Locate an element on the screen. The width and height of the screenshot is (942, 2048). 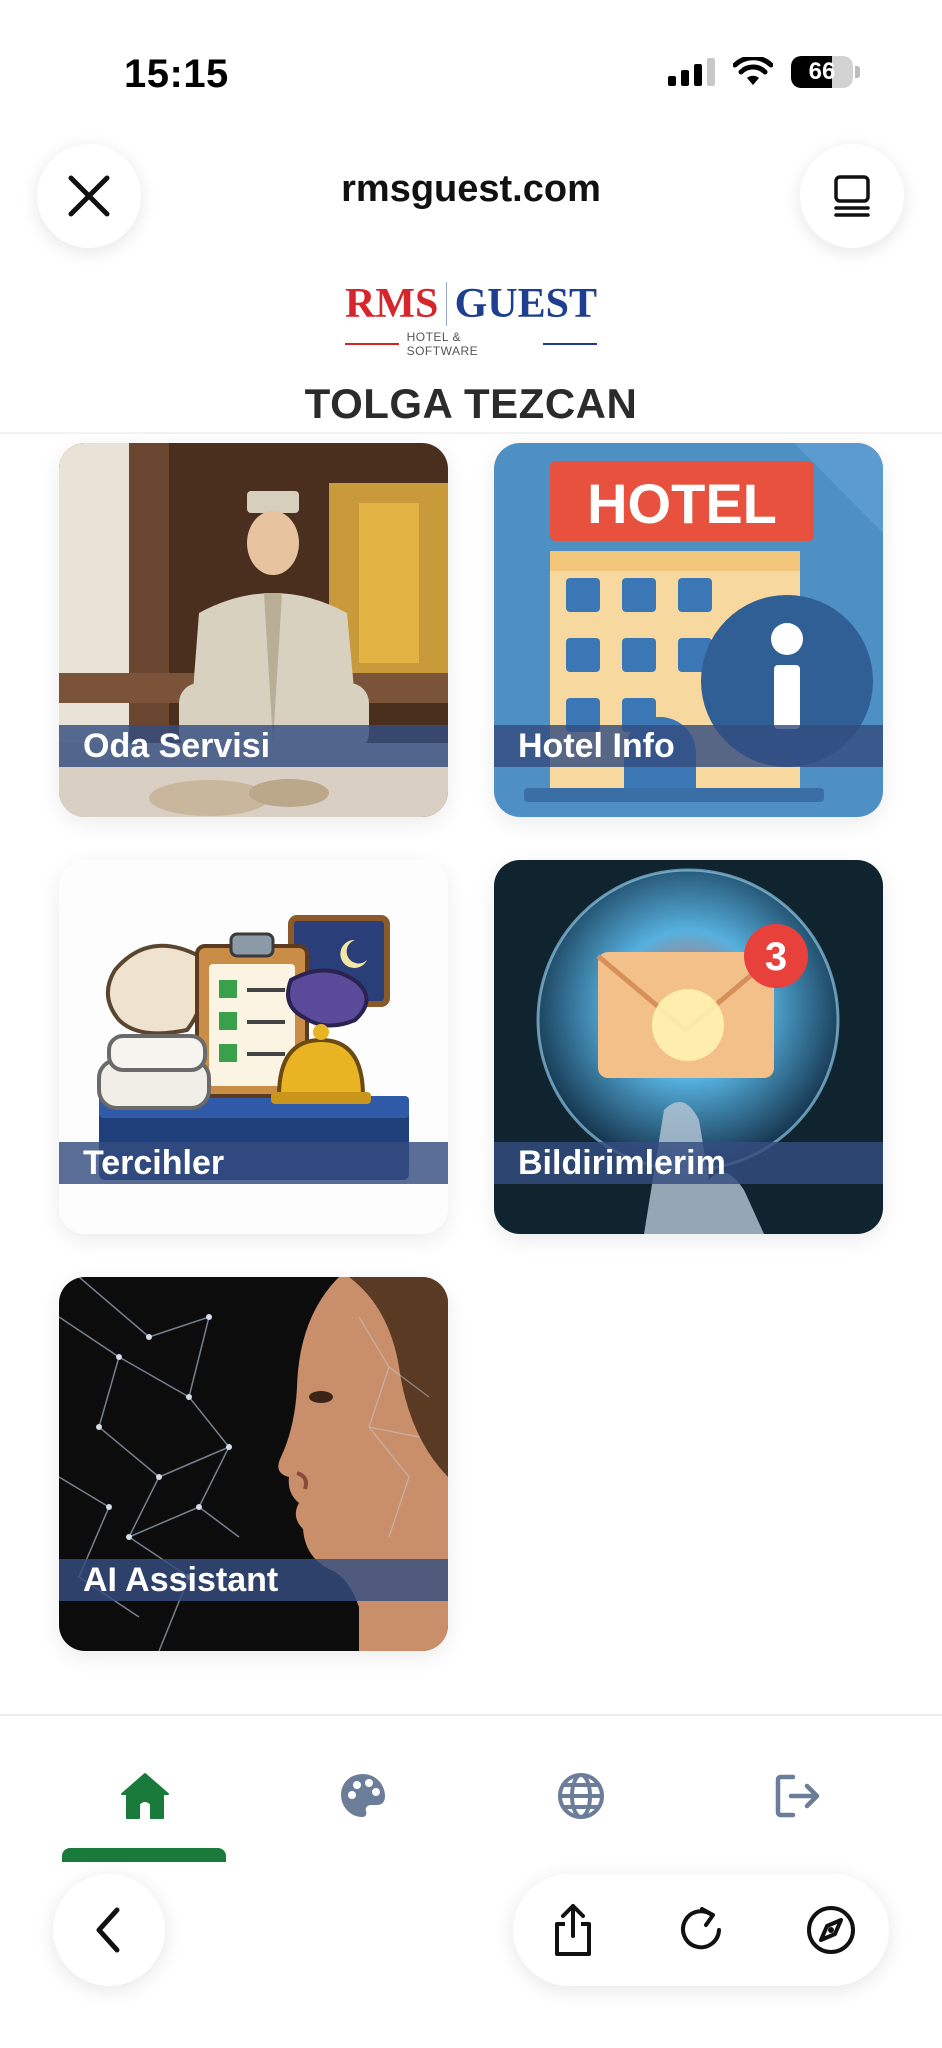
share-icon is located at coordinates (573, 1930).